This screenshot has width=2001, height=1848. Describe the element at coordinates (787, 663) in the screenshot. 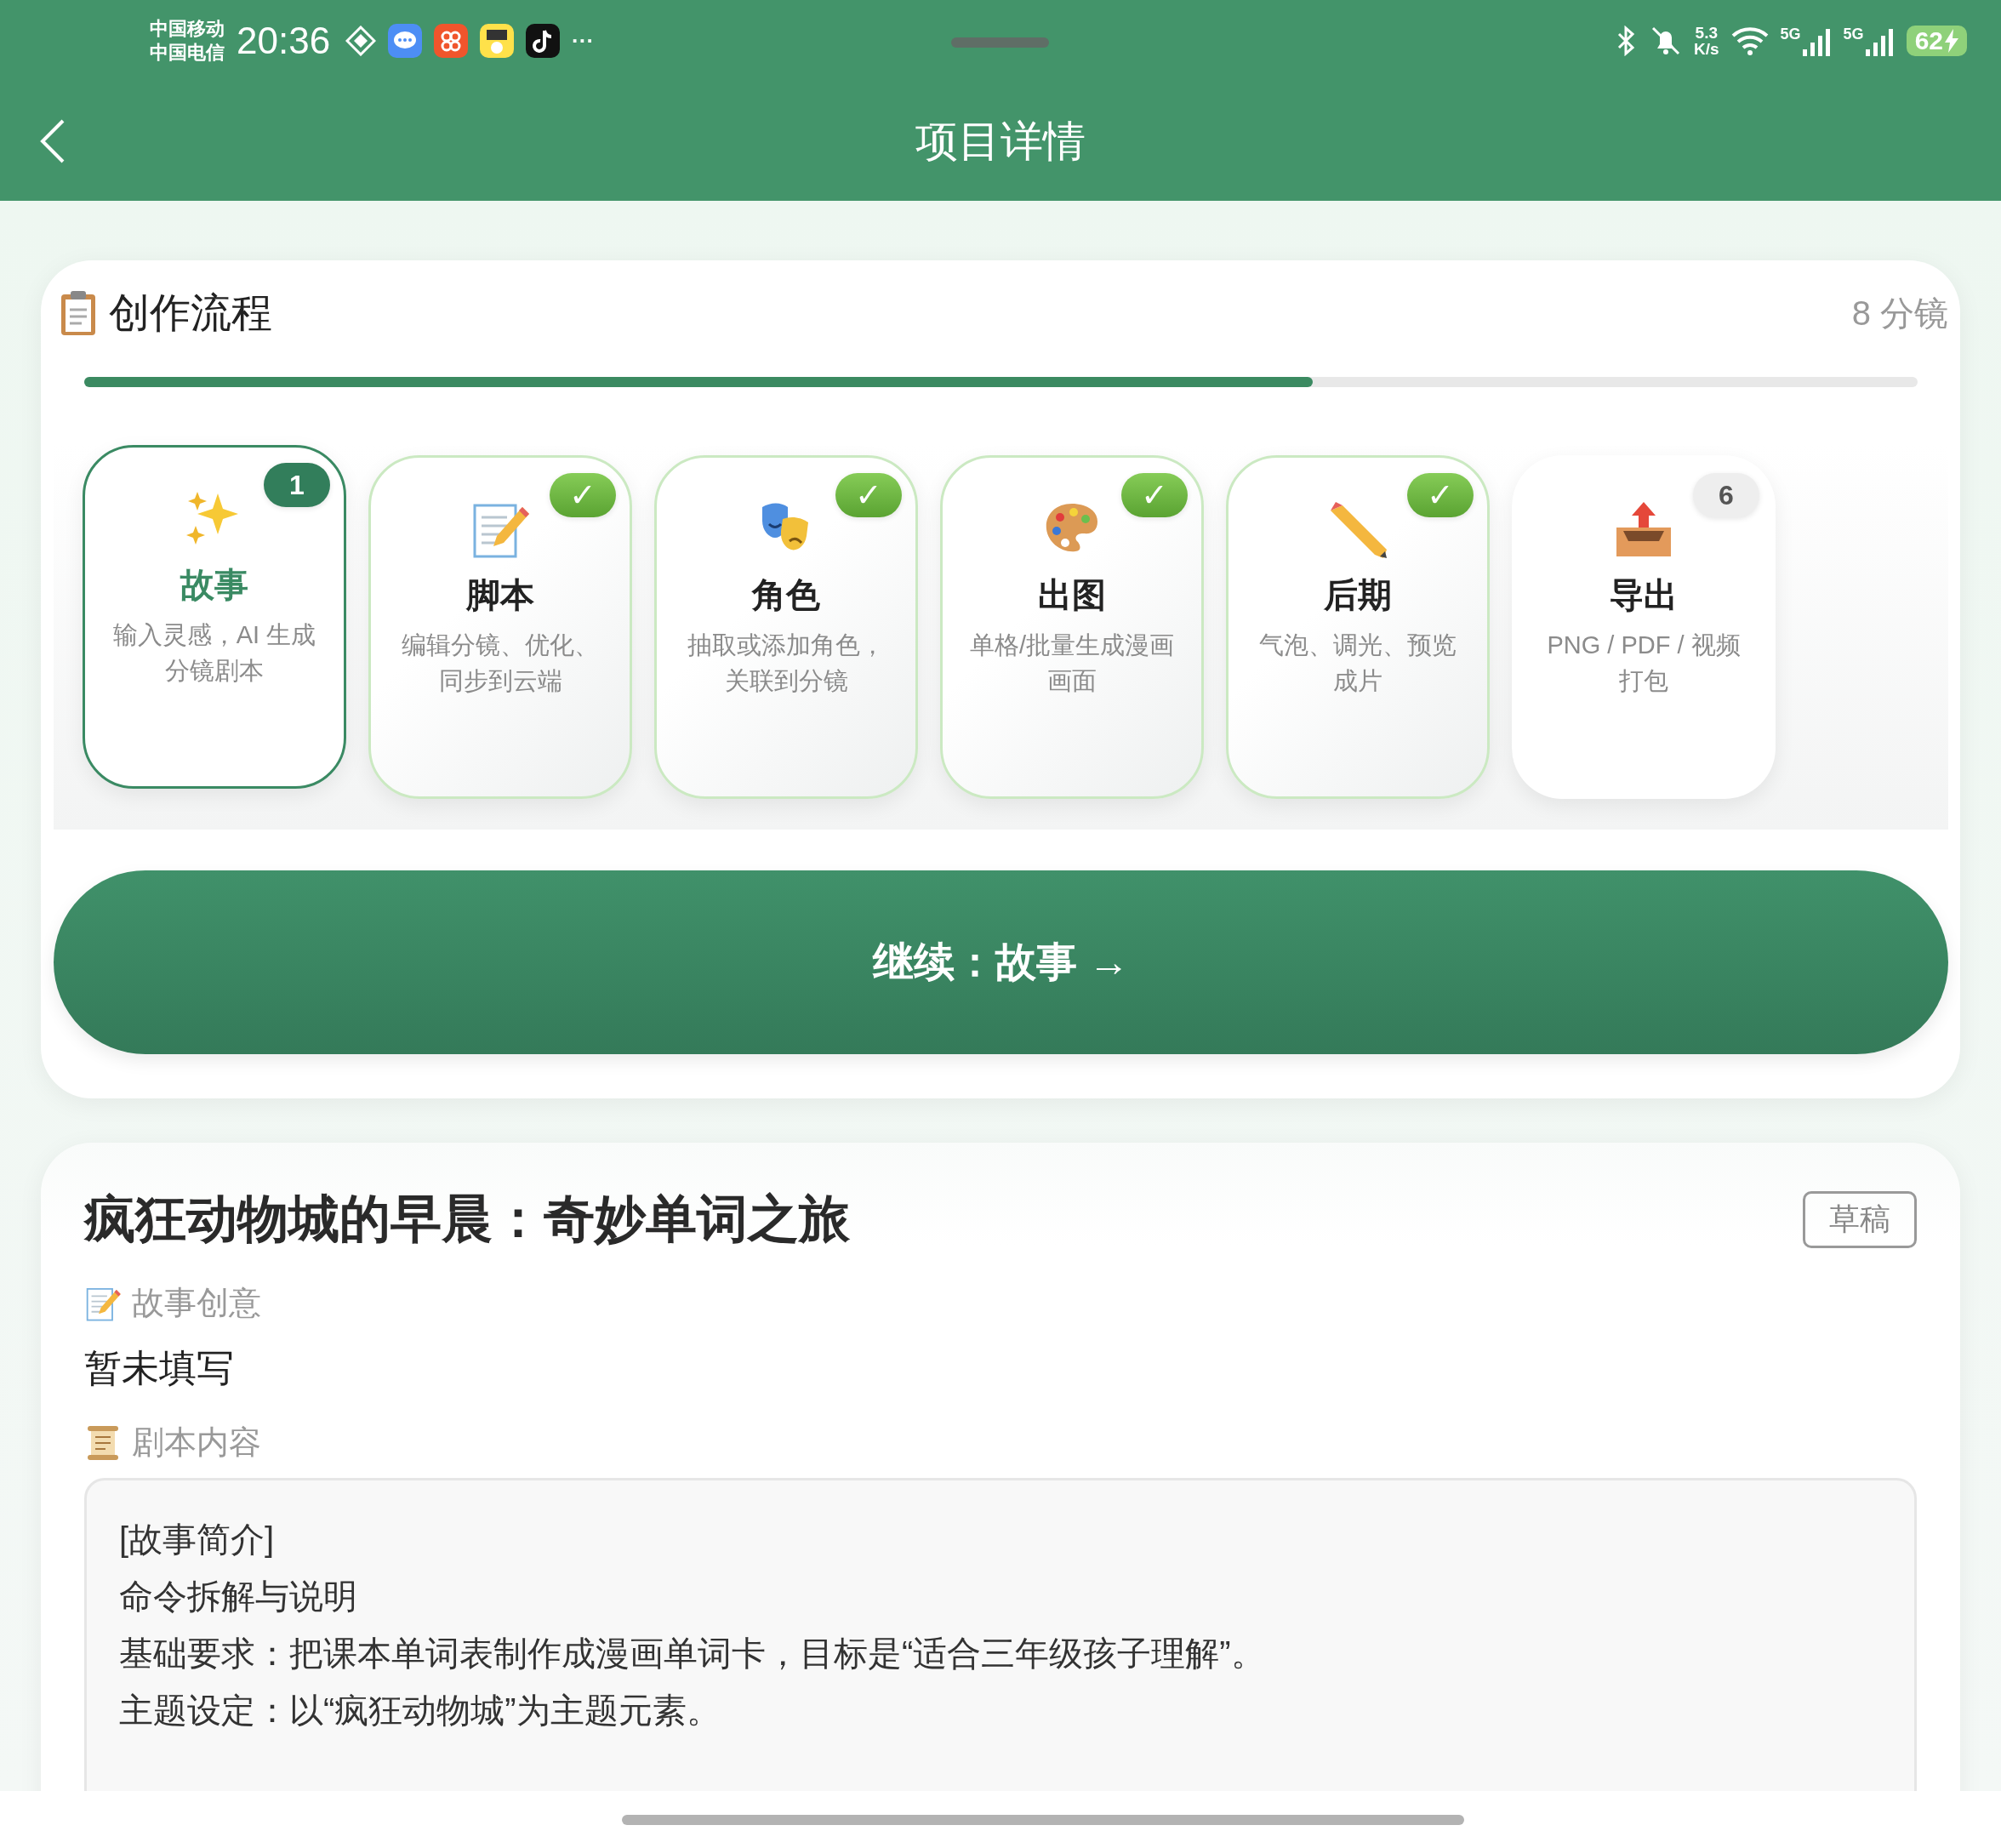

I see `step-description: 抽取或添加角色，关联到分镜` at that location.